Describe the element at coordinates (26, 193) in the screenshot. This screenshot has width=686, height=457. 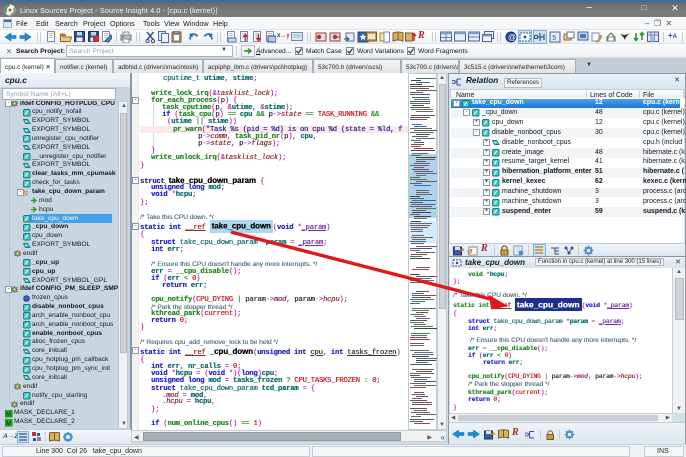
I see `svg-text: S` at that location.